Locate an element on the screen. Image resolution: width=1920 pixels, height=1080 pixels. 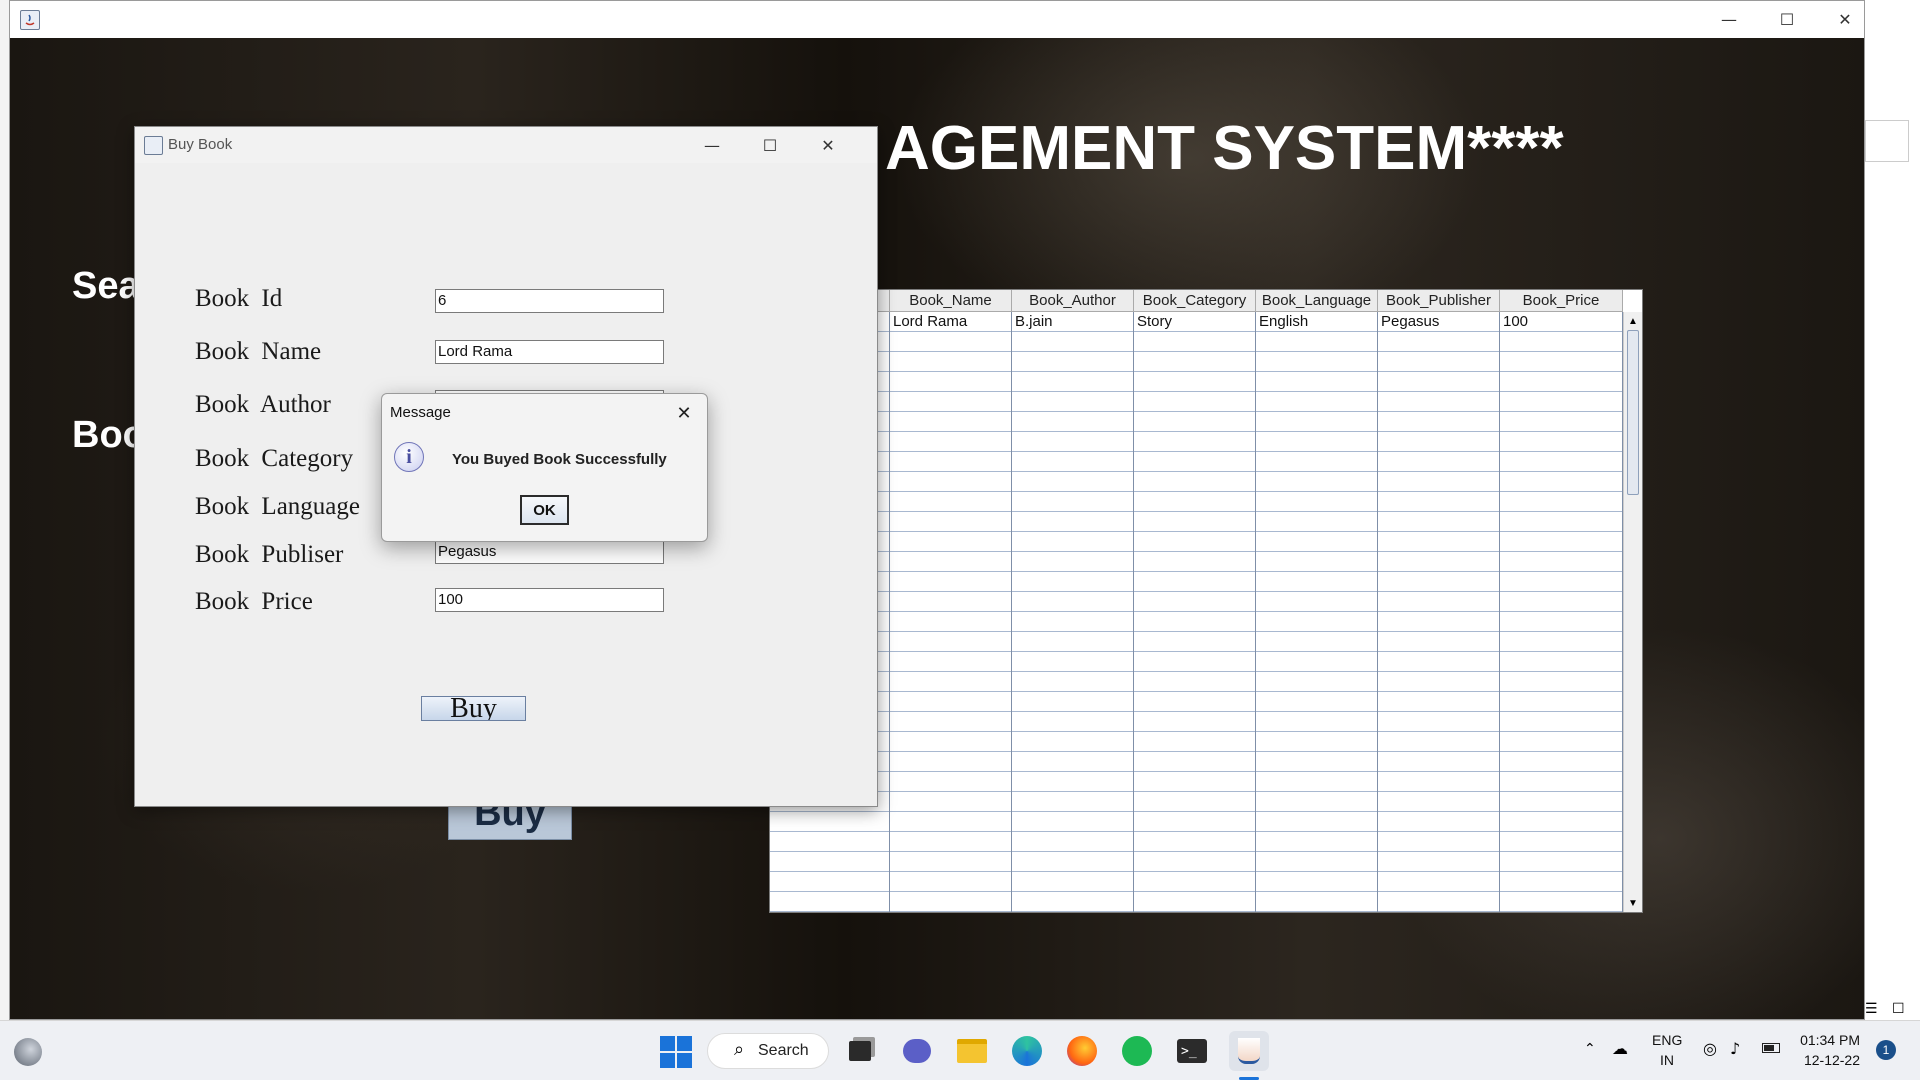
onedrive-icon: ☁ is located at coordinates (1620, 1048).